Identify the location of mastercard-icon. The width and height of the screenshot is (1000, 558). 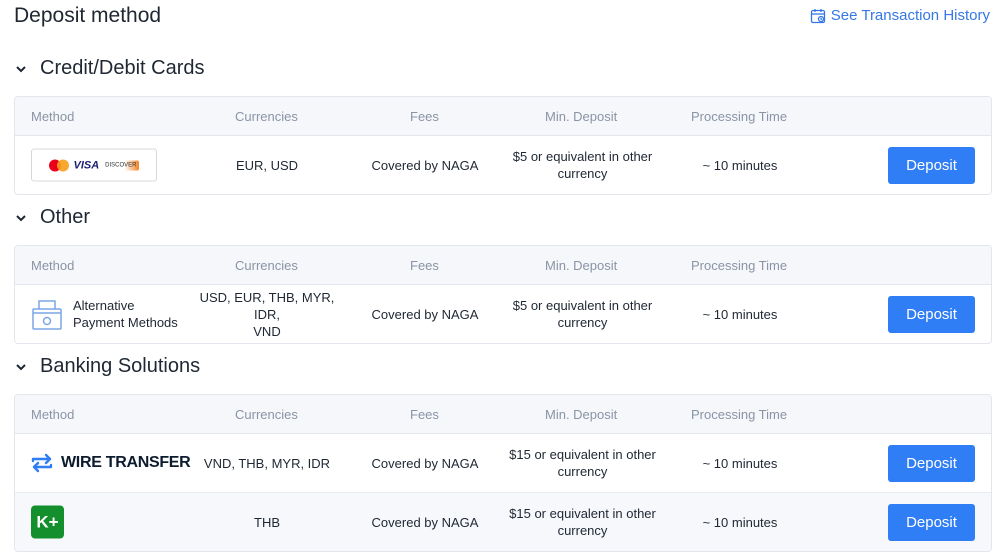
(59, 165).